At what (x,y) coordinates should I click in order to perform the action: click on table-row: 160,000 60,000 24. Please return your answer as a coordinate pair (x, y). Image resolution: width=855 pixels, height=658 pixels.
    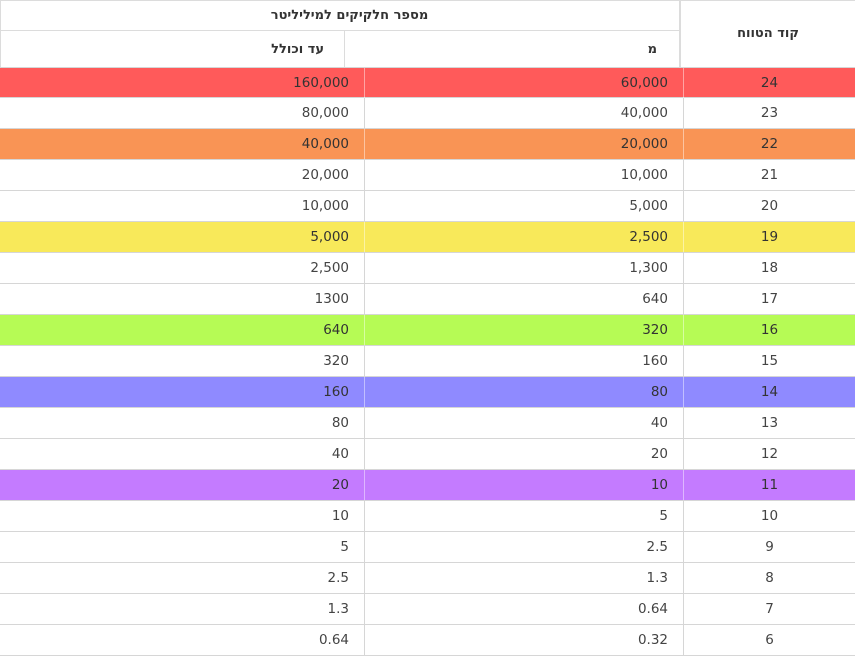
    Looking at the image, I should click on (427, 82).